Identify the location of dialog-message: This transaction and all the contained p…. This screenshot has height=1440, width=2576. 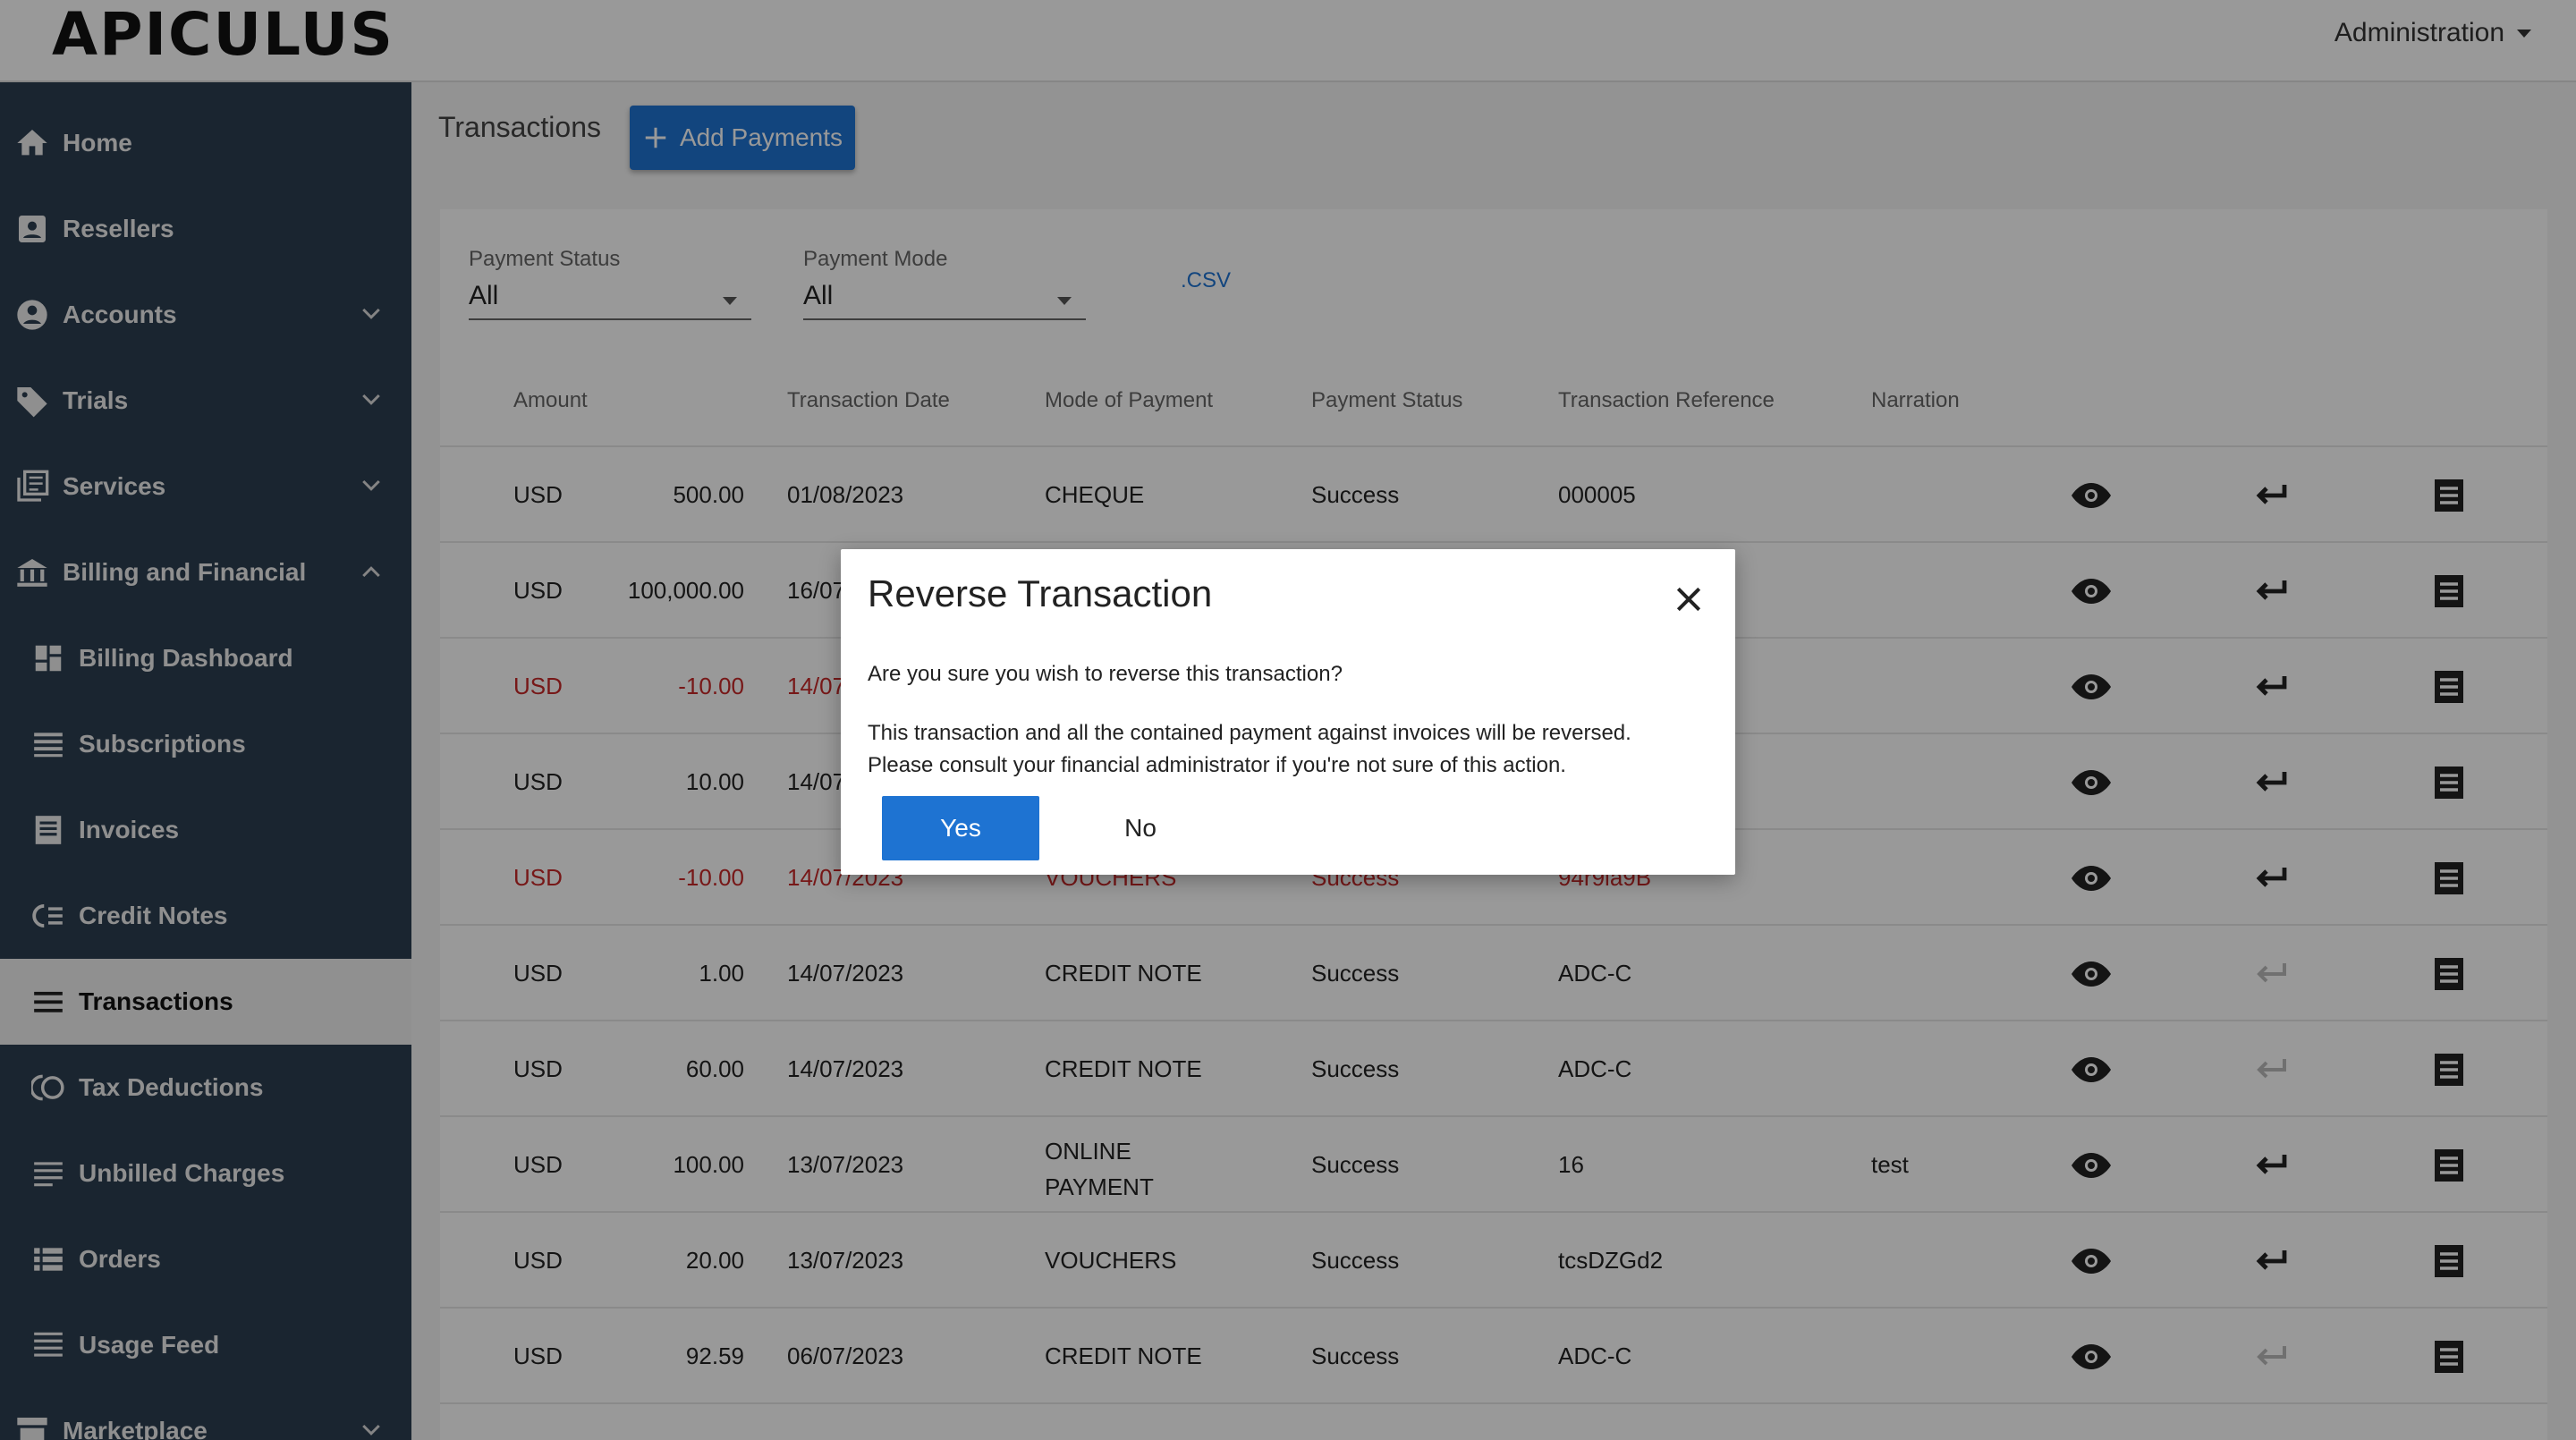
(1249, 749).